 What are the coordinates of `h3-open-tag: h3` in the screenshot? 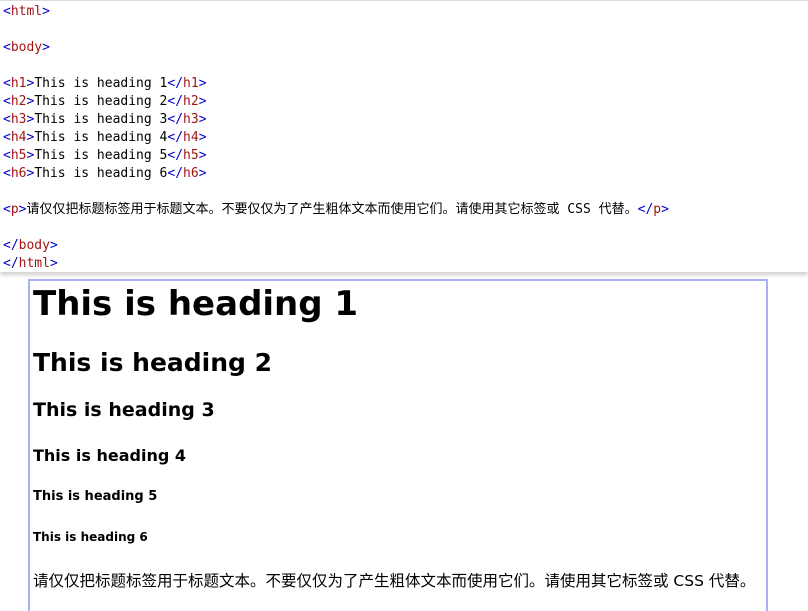 It's located at (18, 119).